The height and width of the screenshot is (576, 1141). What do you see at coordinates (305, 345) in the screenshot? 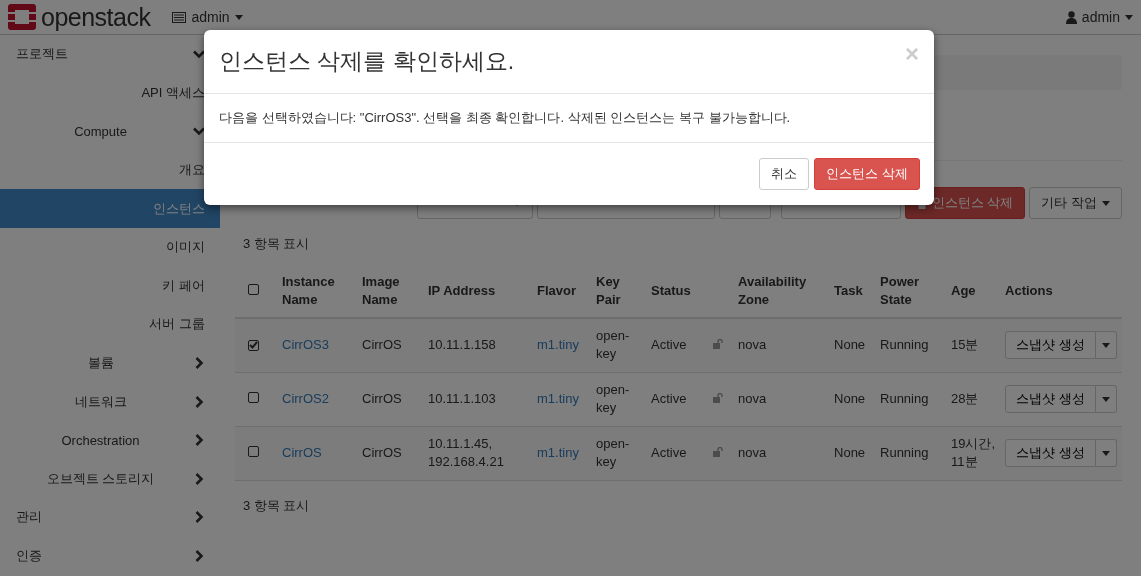
I see `instance-link: CirrOS3` at bounding box center [305, 345].